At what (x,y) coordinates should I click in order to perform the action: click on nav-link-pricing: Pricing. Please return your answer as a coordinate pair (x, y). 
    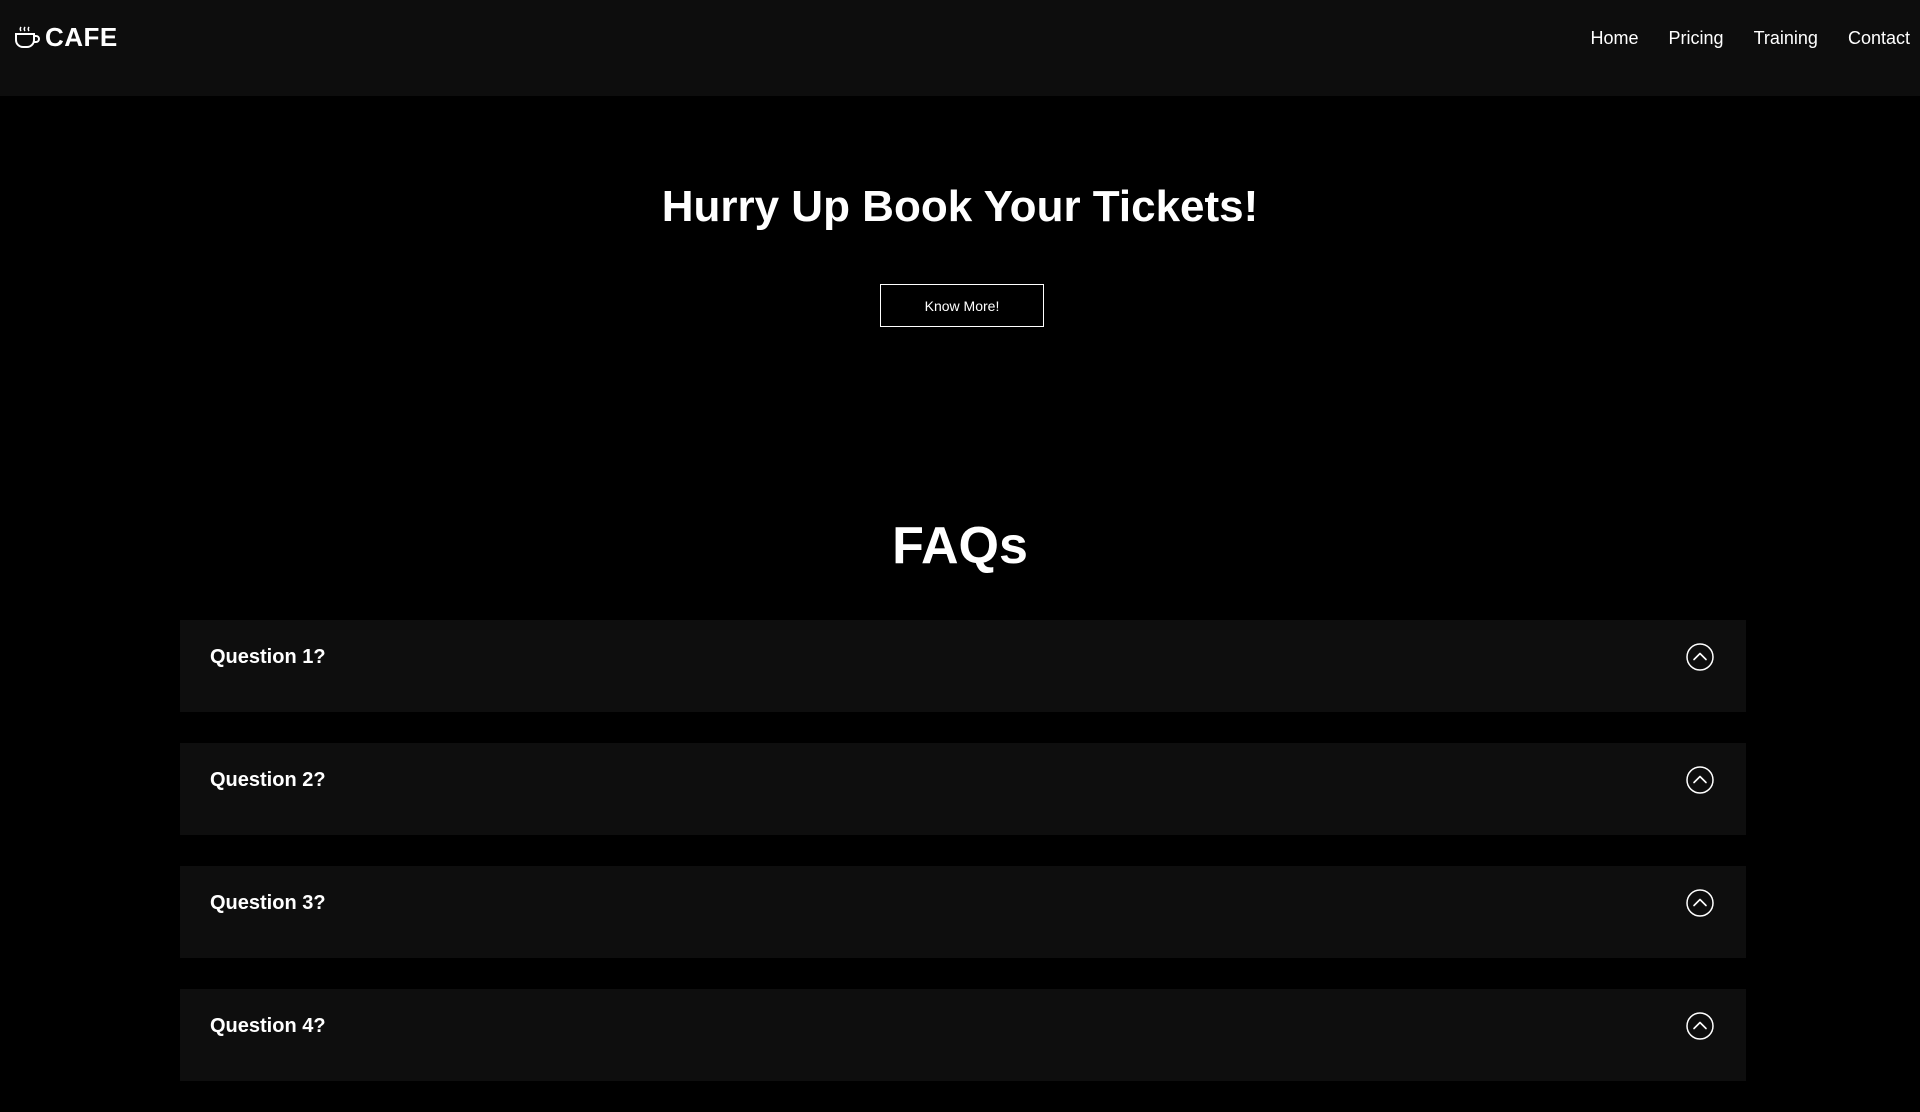
    Looking at the image, I should click on (1696, 38).